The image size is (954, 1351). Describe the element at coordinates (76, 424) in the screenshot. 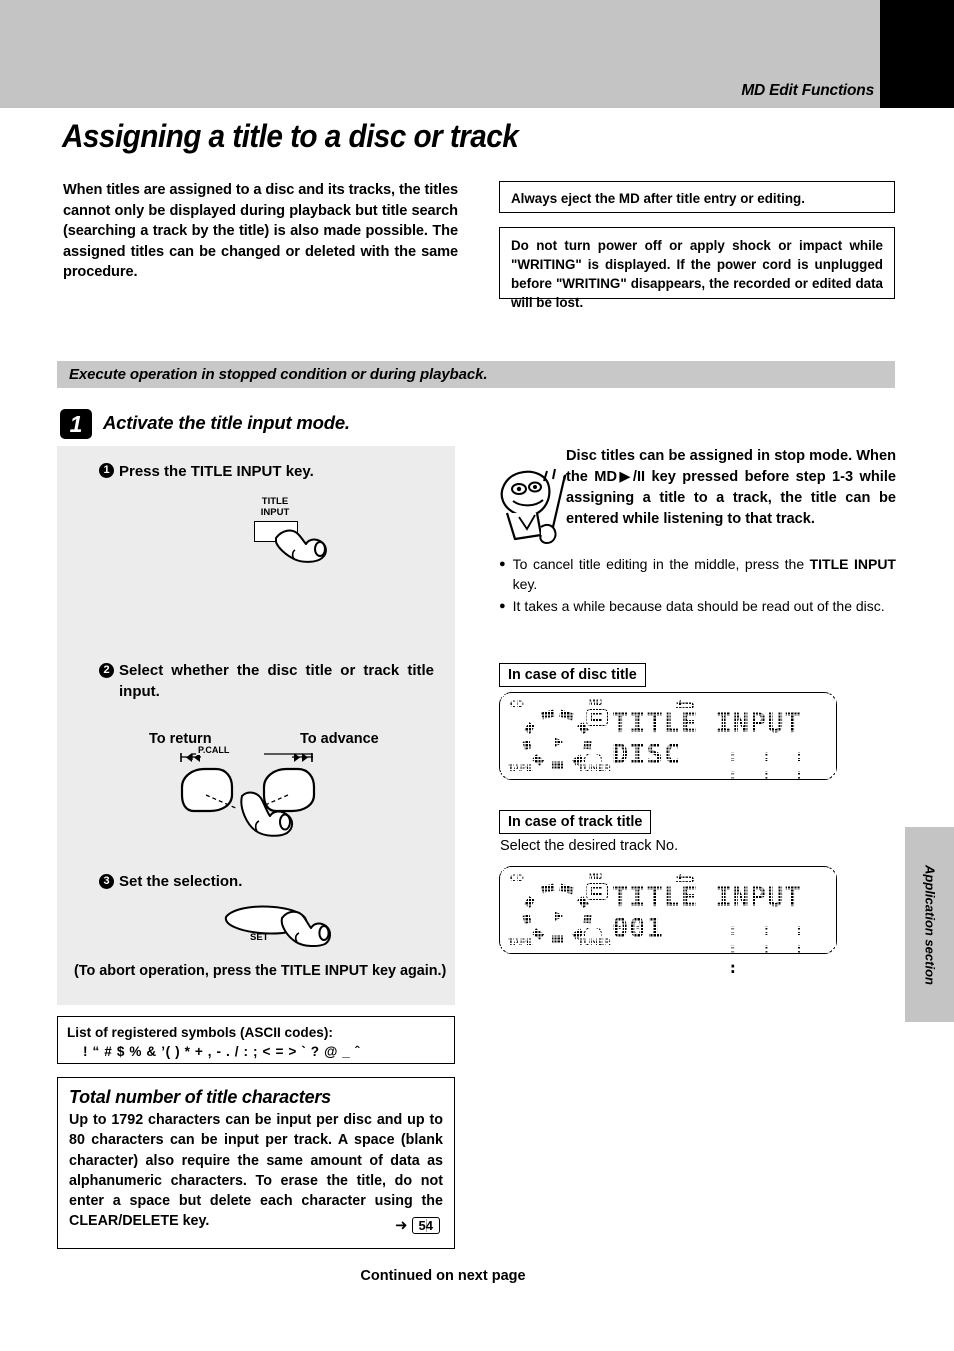

I see `step-number-badge: 1` at that location.